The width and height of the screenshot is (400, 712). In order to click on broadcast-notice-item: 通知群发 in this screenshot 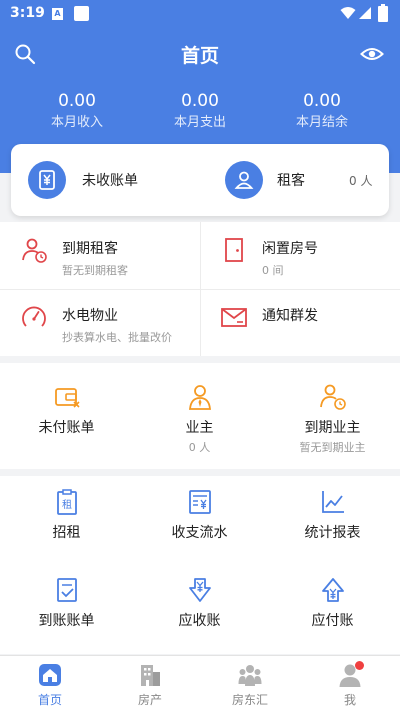, I will do `click(300, 322)`.